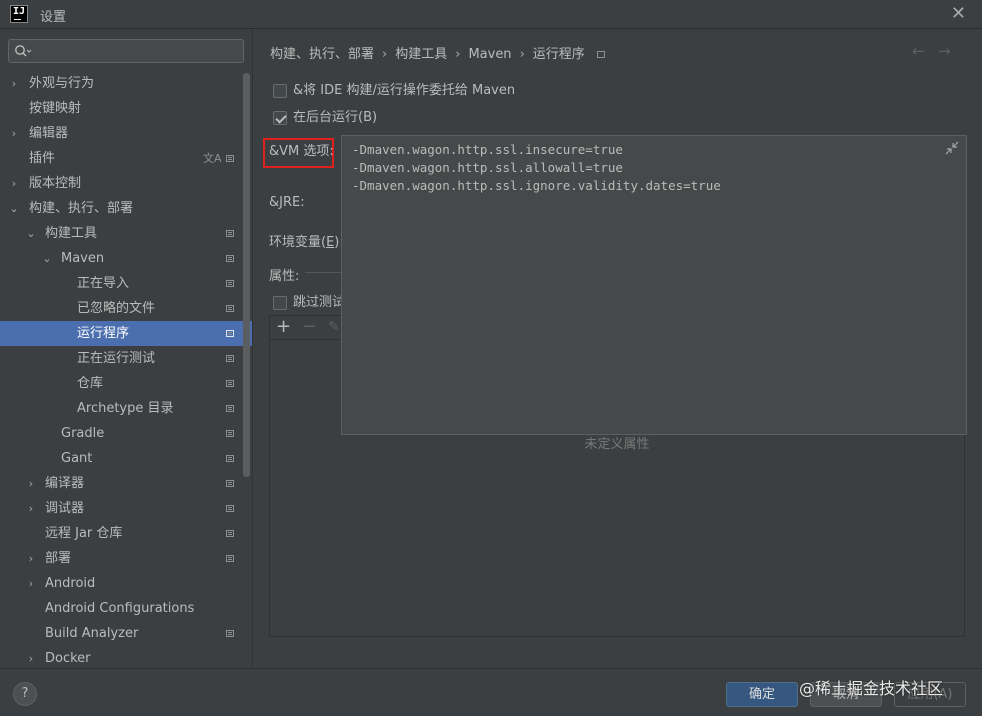  I want to click on back-arrow-icon: ←, so click(918, 51).